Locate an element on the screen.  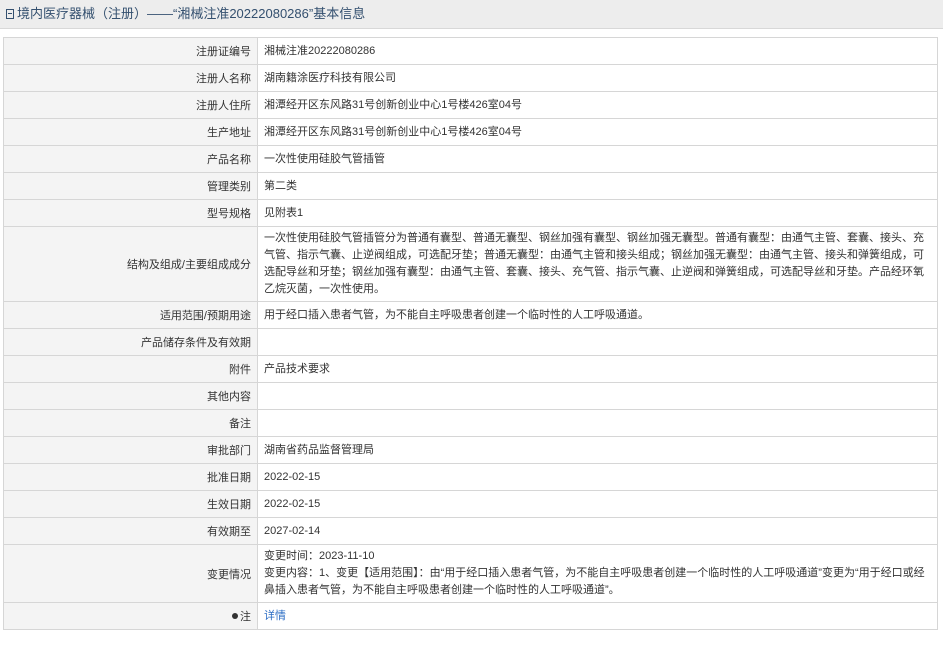
row-label: 产品名称 is located at coordinates (130, 159).